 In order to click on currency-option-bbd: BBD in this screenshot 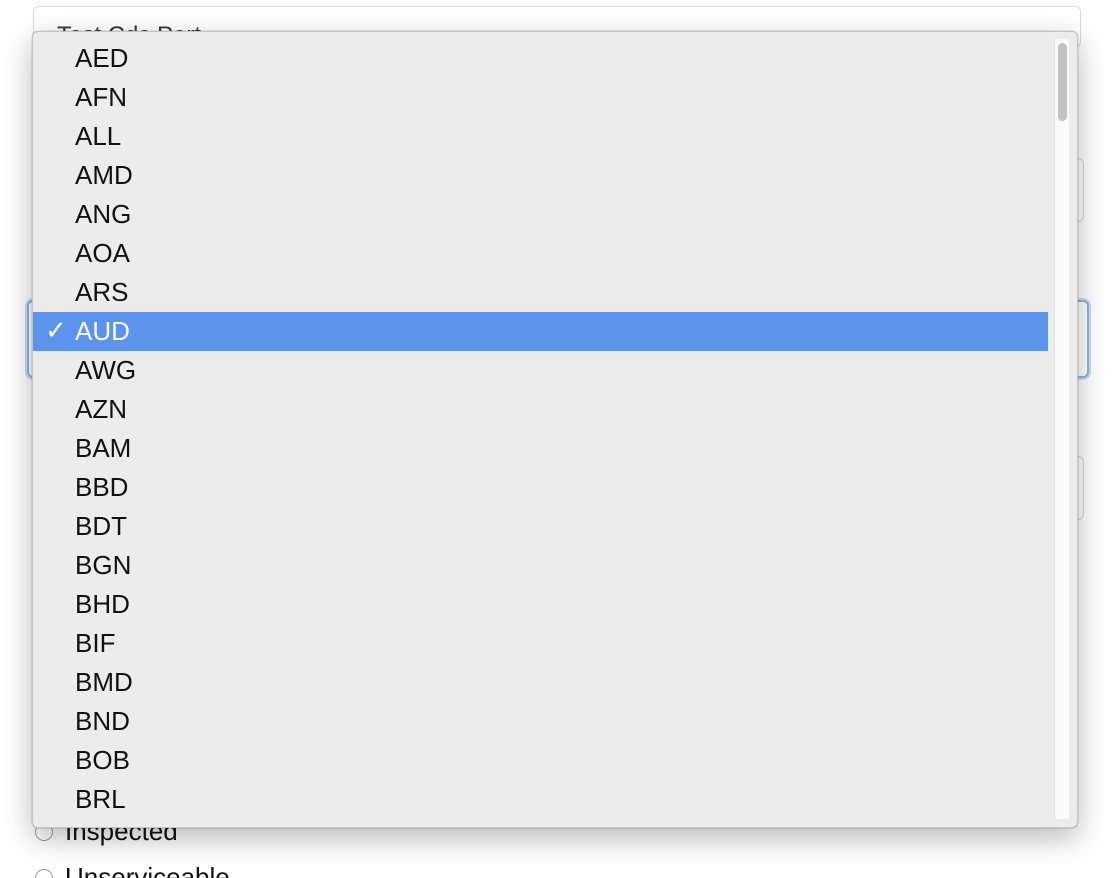, I will do `click(540, 487)`.